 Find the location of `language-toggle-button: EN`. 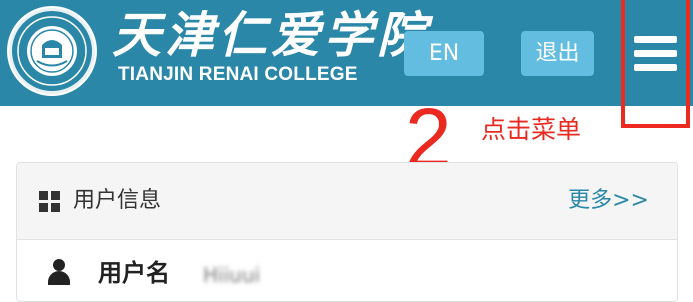

language-toggle-button: EN is located at coordinates (444, 53).